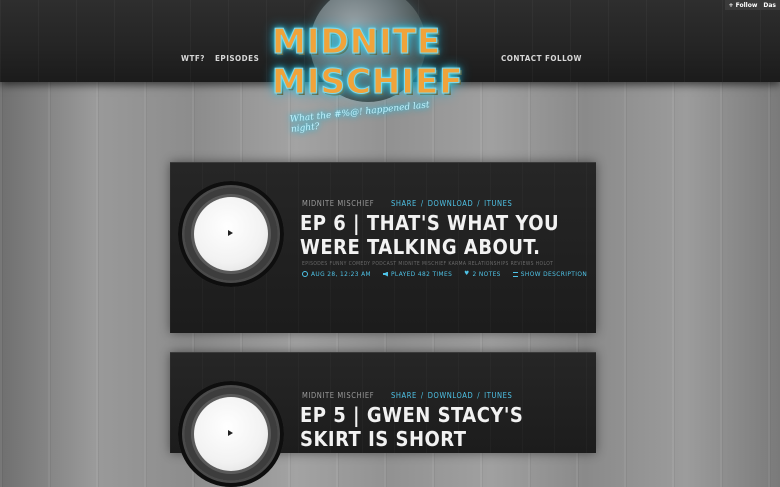 Image resolution: width=780 pixels, height=487 pixels. I want to click on heart-icon: ♥, so click(467, 273).